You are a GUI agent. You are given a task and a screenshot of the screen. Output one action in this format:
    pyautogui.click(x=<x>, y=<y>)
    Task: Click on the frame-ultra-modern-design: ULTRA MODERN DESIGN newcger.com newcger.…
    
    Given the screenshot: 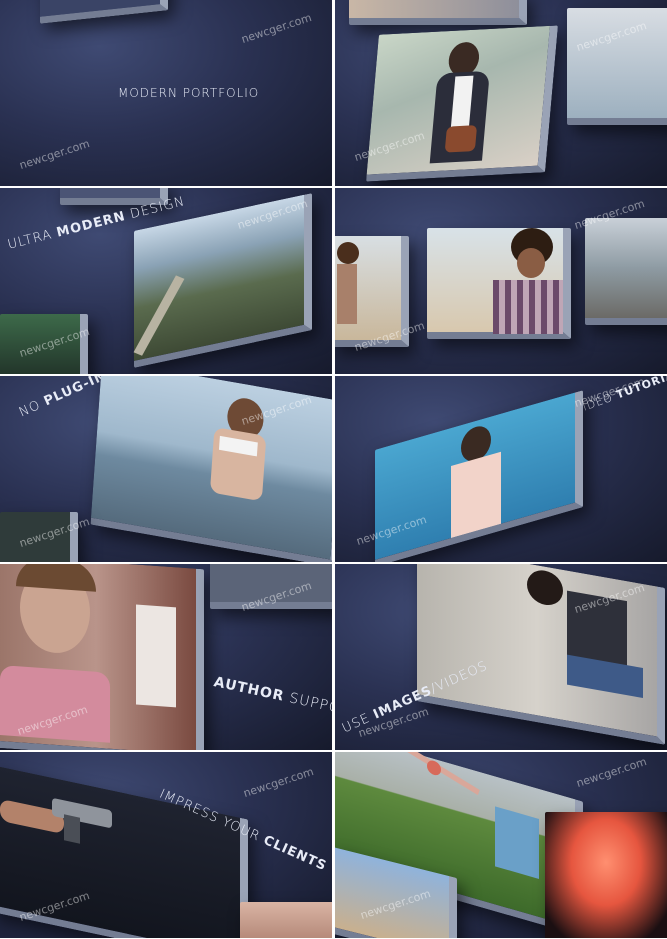 What is the action you would take?
    pyautogui.click(x=166, y=281)
    